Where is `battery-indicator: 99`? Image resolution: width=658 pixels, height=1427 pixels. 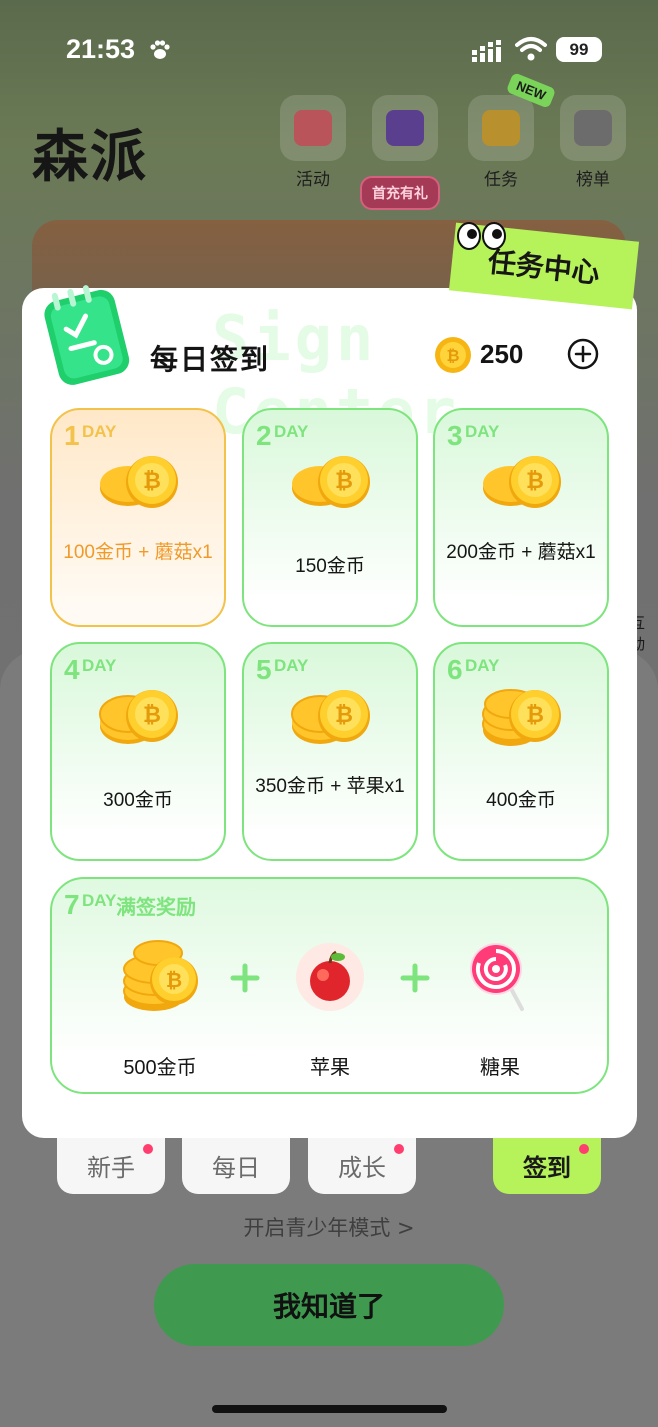
battery-indicator: 99 is located at coordinates (579, 49).